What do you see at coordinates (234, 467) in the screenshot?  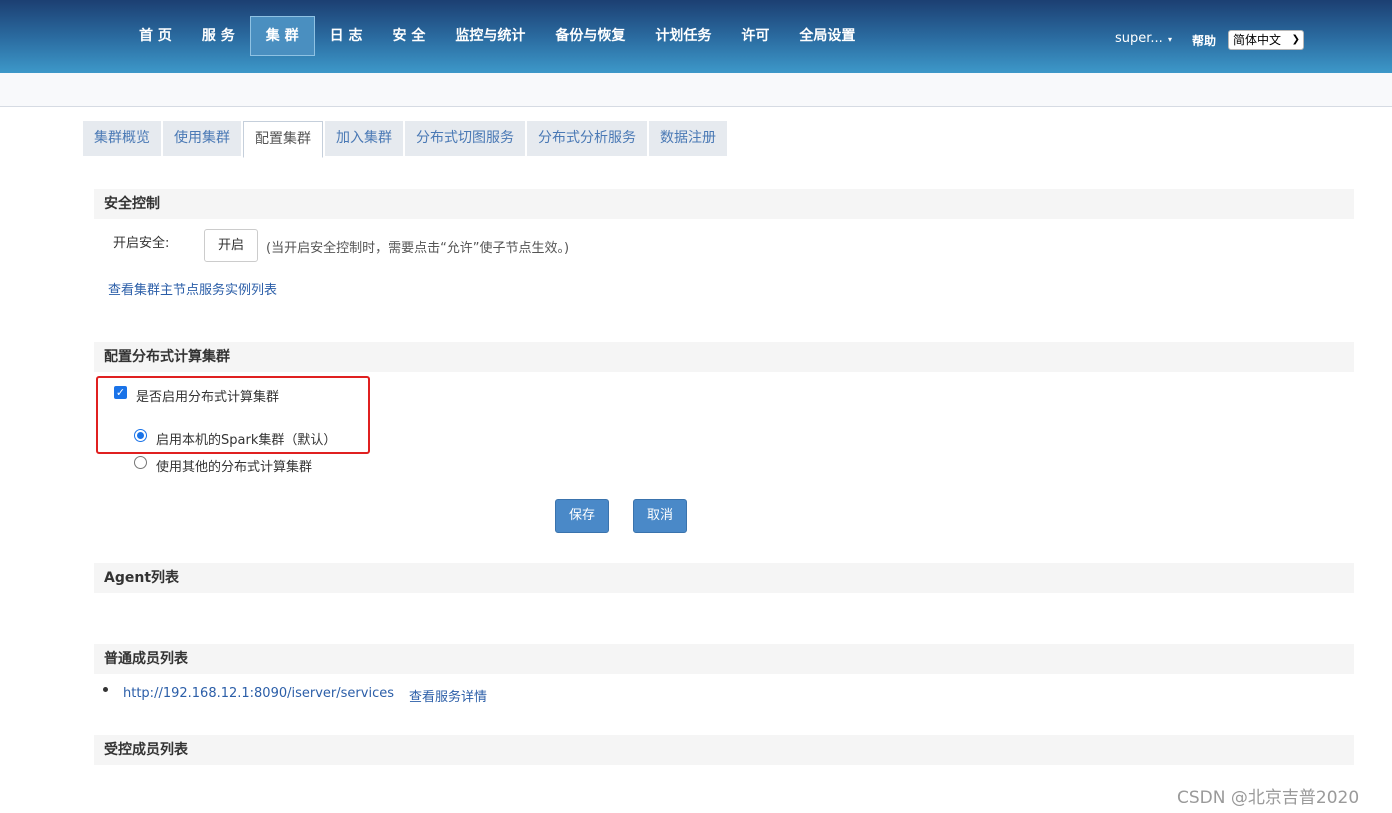 I see `other-cluster-label: 使用其他的分布式计算集群` at bounding box center [234, 467].